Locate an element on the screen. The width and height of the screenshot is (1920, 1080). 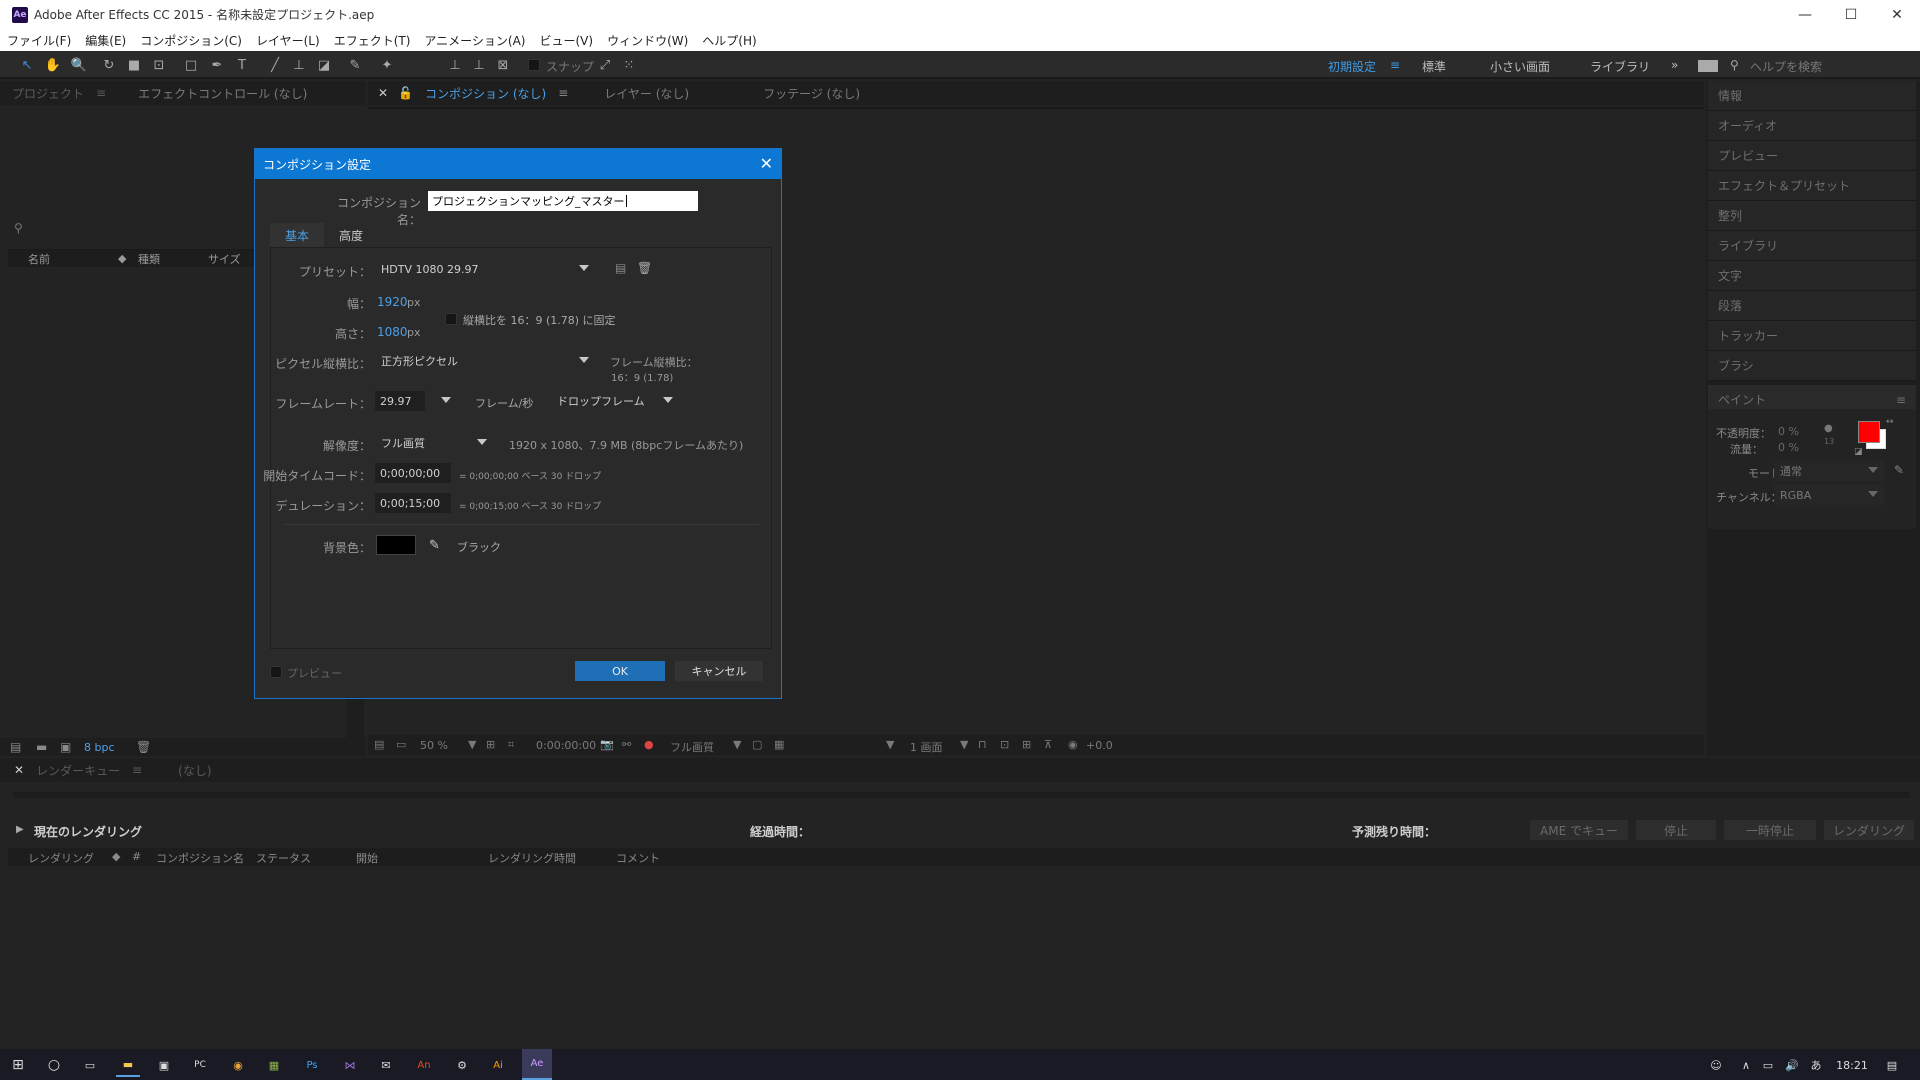
eraser-tool-icon: ◪ is located at coordinates (324, 65).